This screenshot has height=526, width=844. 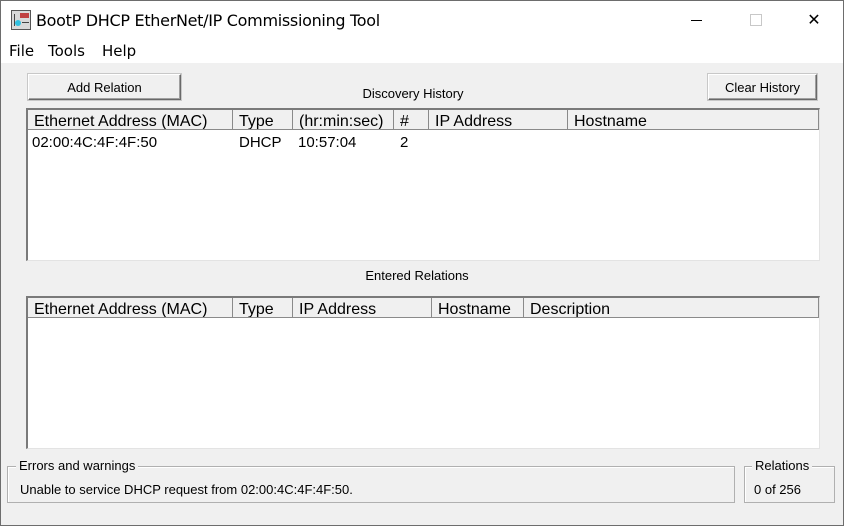 I want to click on close-icon: ✕, so click(x=814, y=20).